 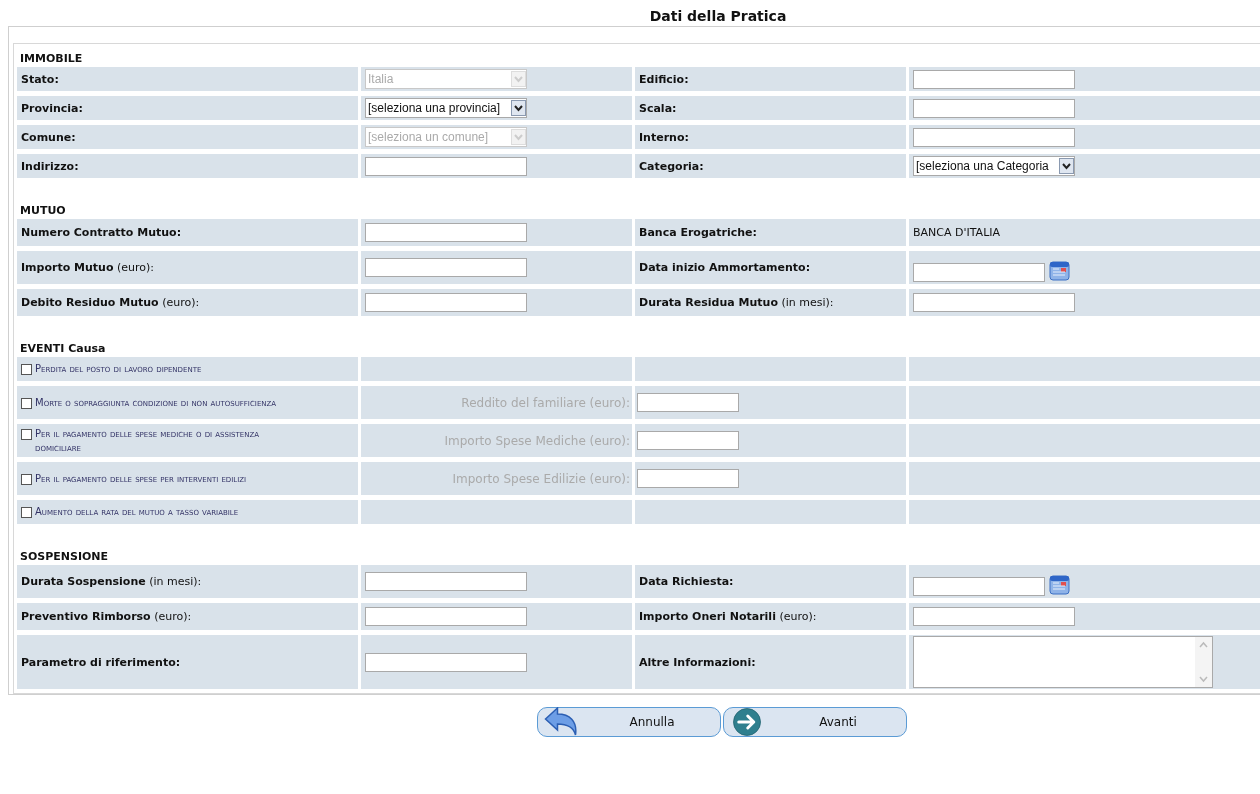 I want to click on field-label: Categoria:, so click(x=671, y=166).